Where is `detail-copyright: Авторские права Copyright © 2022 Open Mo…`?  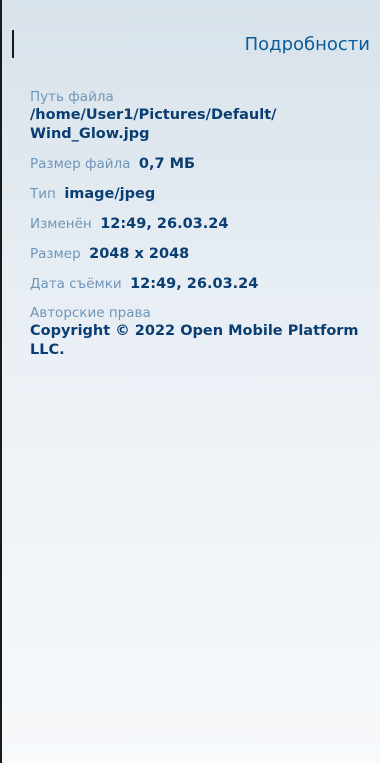
detail-copyright: Авторские права Copyright © 2022 Open Mo… is located at coordinates (200, 332).